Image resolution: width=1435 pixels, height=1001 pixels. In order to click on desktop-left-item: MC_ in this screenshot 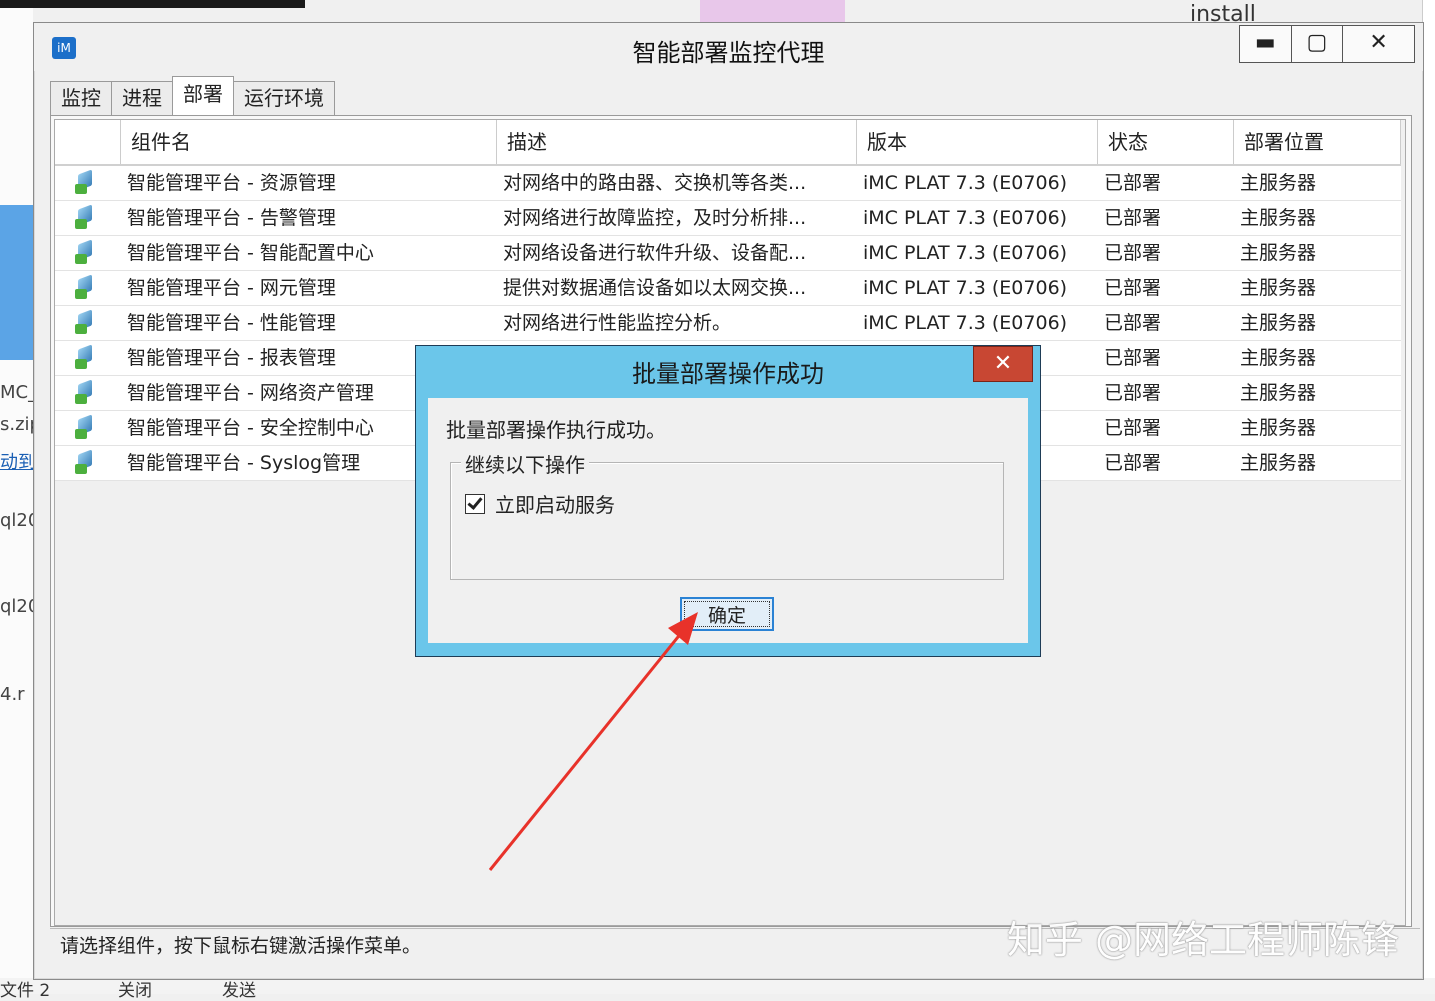, I will do `click(18, 392)`.